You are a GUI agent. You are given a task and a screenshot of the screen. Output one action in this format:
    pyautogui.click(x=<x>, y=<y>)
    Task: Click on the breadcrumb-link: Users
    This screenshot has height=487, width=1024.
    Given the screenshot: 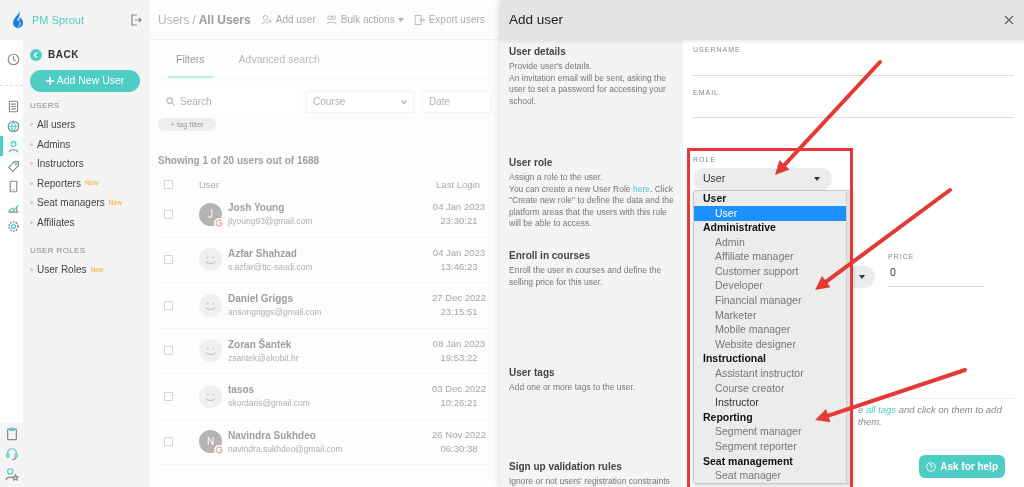 What is the action you would take?
    pyautogui.click(x=174, y=19)
    